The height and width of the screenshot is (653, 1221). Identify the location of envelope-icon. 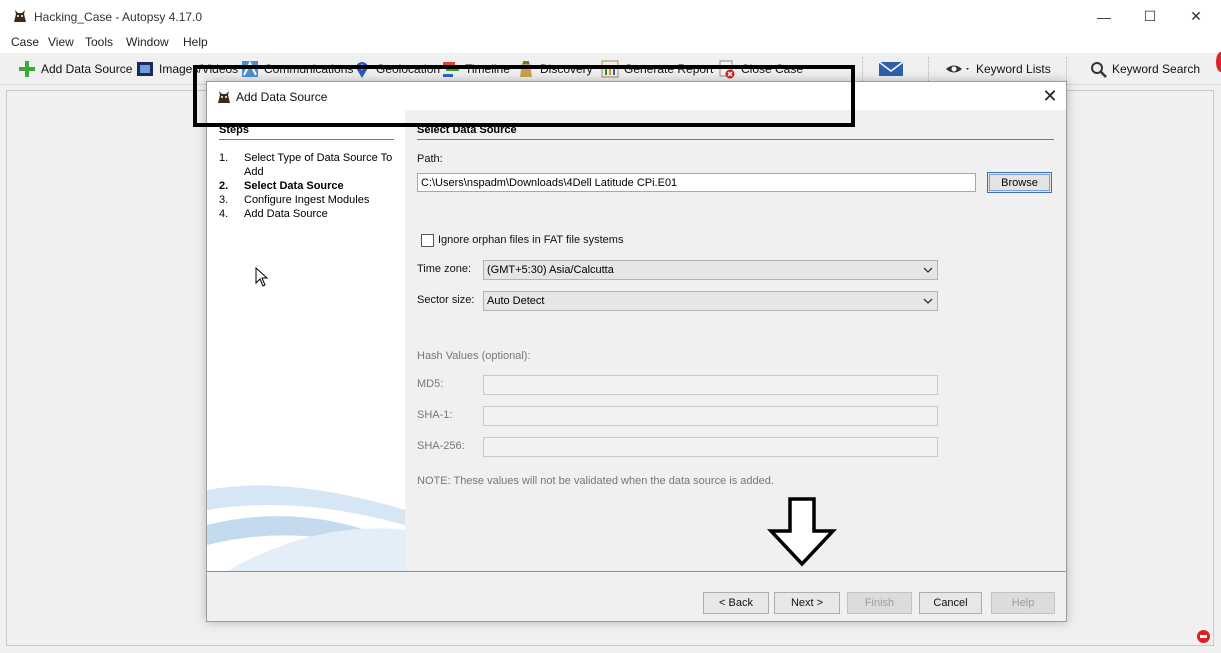
(891, 68).